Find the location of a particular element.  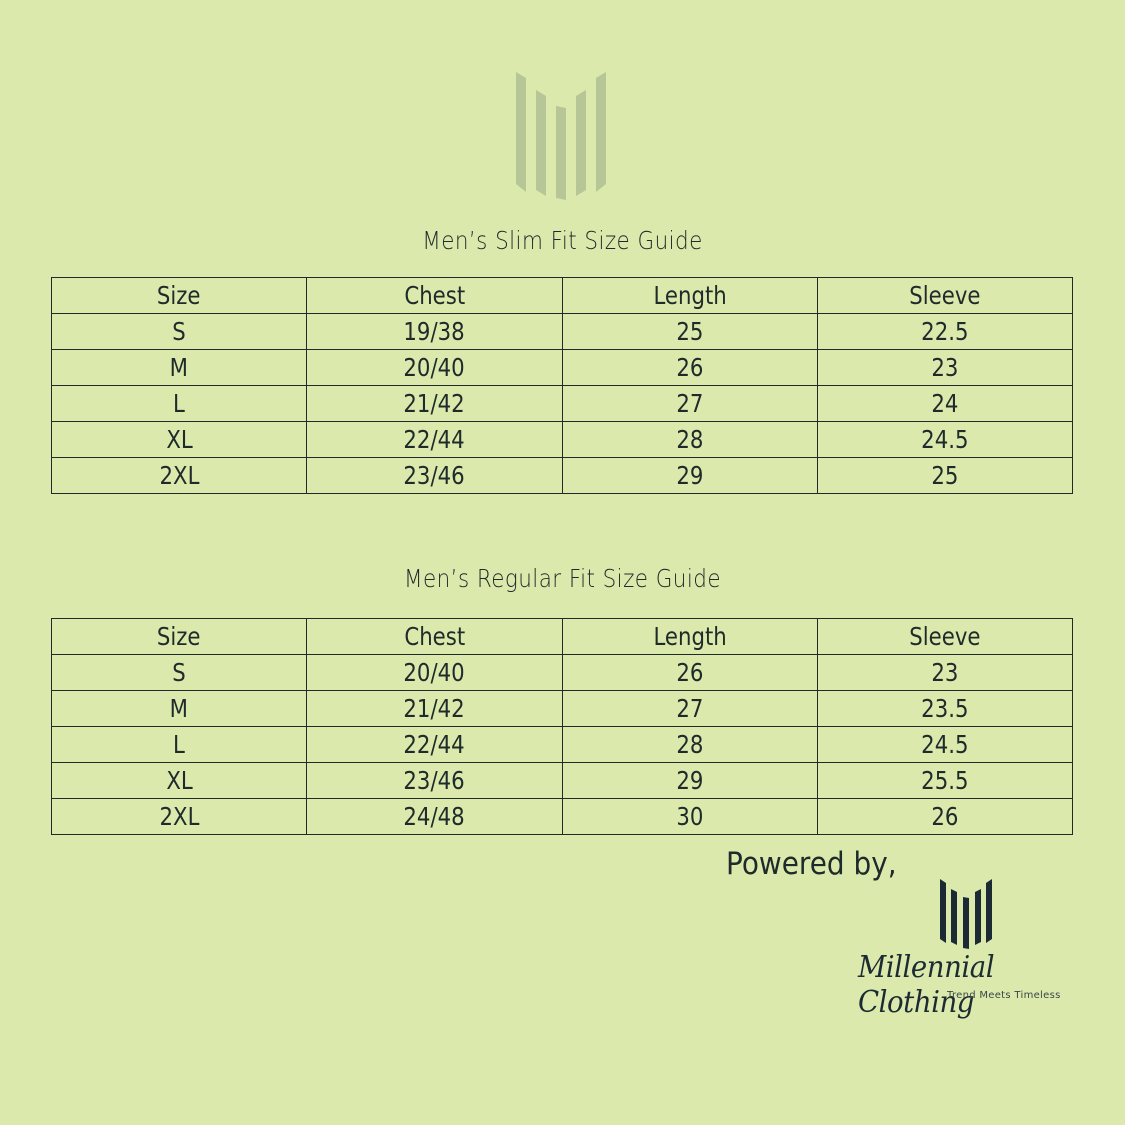

table-row: M 20/40 26 23 is located at coordinates (562, 367).